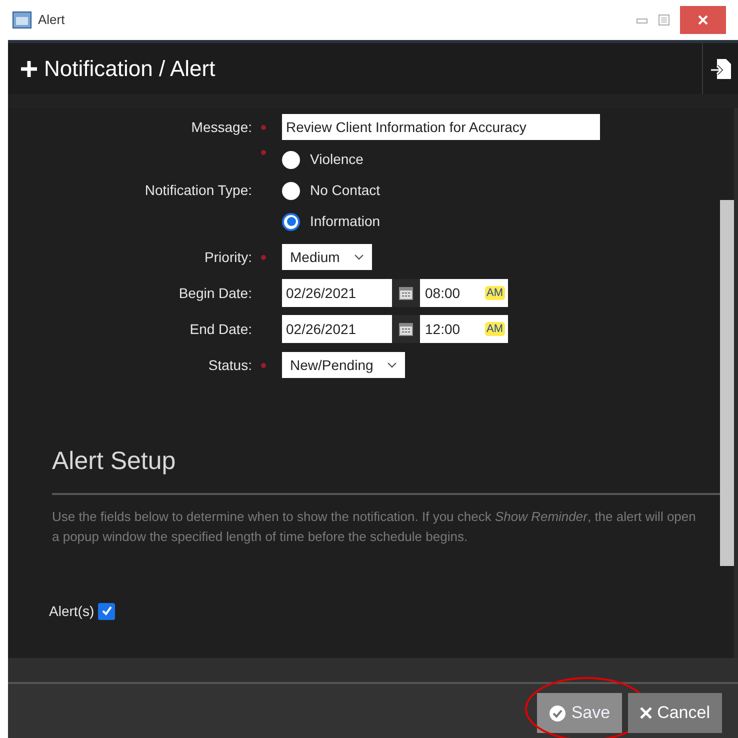 This screenshot has width=738, height=738. Describe the element at coordinates (441, 127) in the screenshot. I see `message-input: Review Client Information for Accuracy` at that location.